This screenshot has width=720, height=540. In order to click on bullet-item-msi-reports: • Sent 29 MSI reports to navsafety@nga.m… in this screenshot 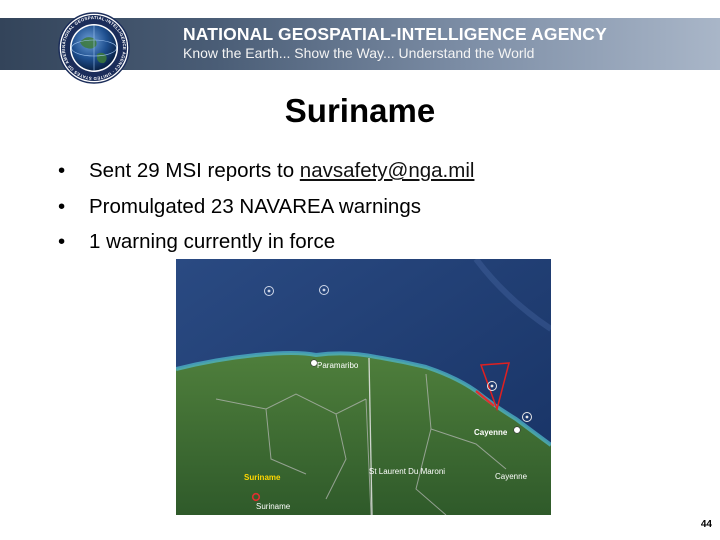, I will do `click(266, 171)`.